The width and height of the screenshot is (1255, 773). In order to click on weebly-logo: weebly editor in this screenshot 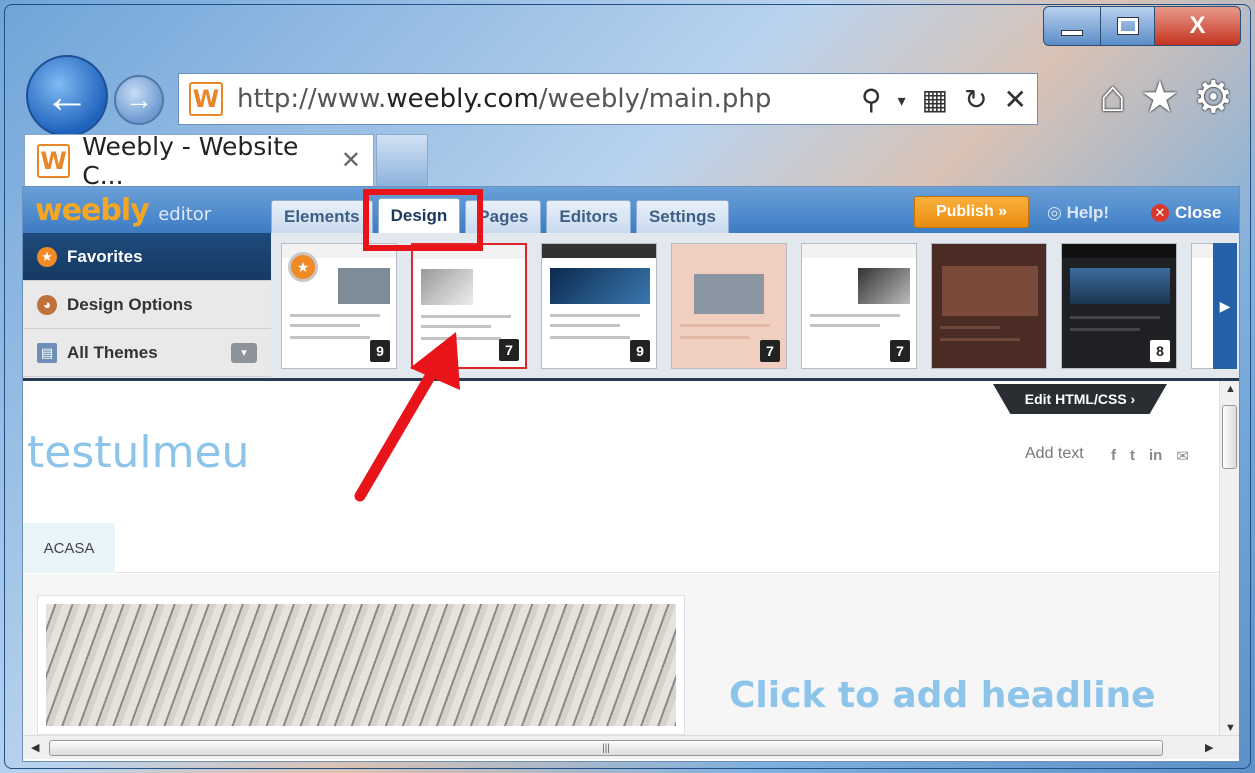, I will do `click(123, 210)`.